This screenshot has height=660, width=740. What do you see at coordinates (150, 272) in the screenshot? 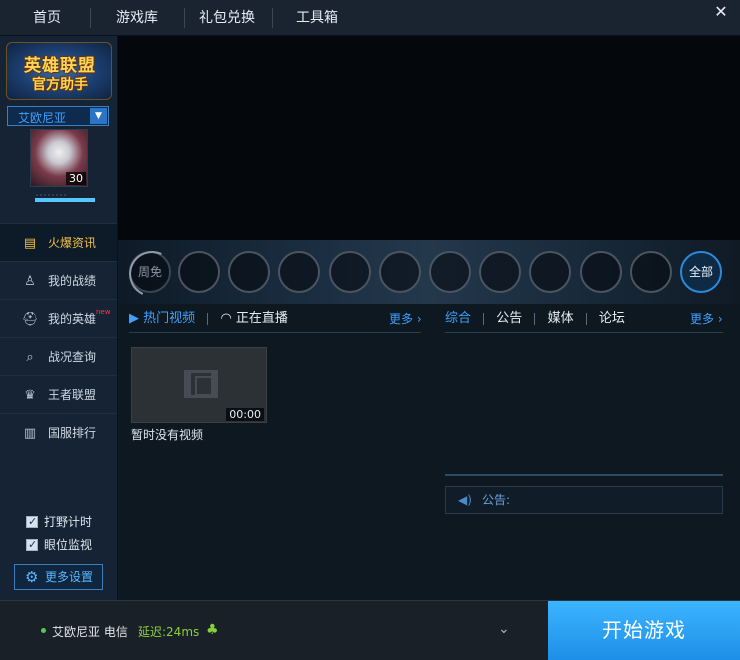
I see `free-week-label: 周免` at bounding box center [150, 272].